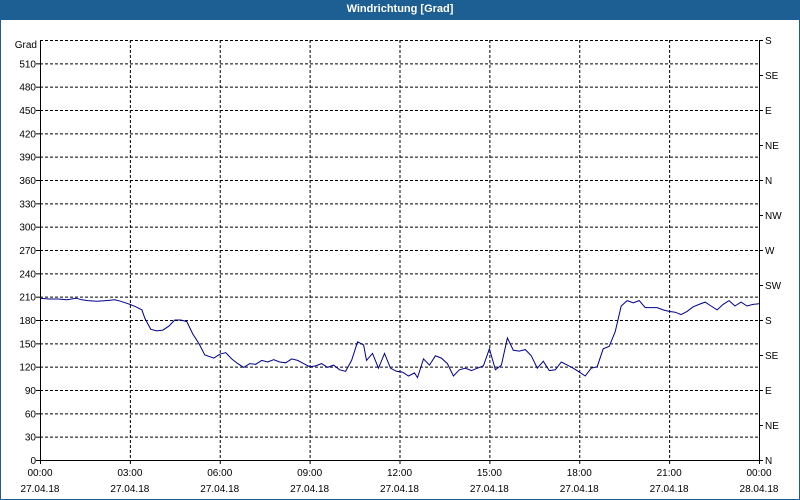  What do you see at coordinates (31, 414) in the screenshot?
I see `y-tick-label: 60` at bounding box center [31, 414].